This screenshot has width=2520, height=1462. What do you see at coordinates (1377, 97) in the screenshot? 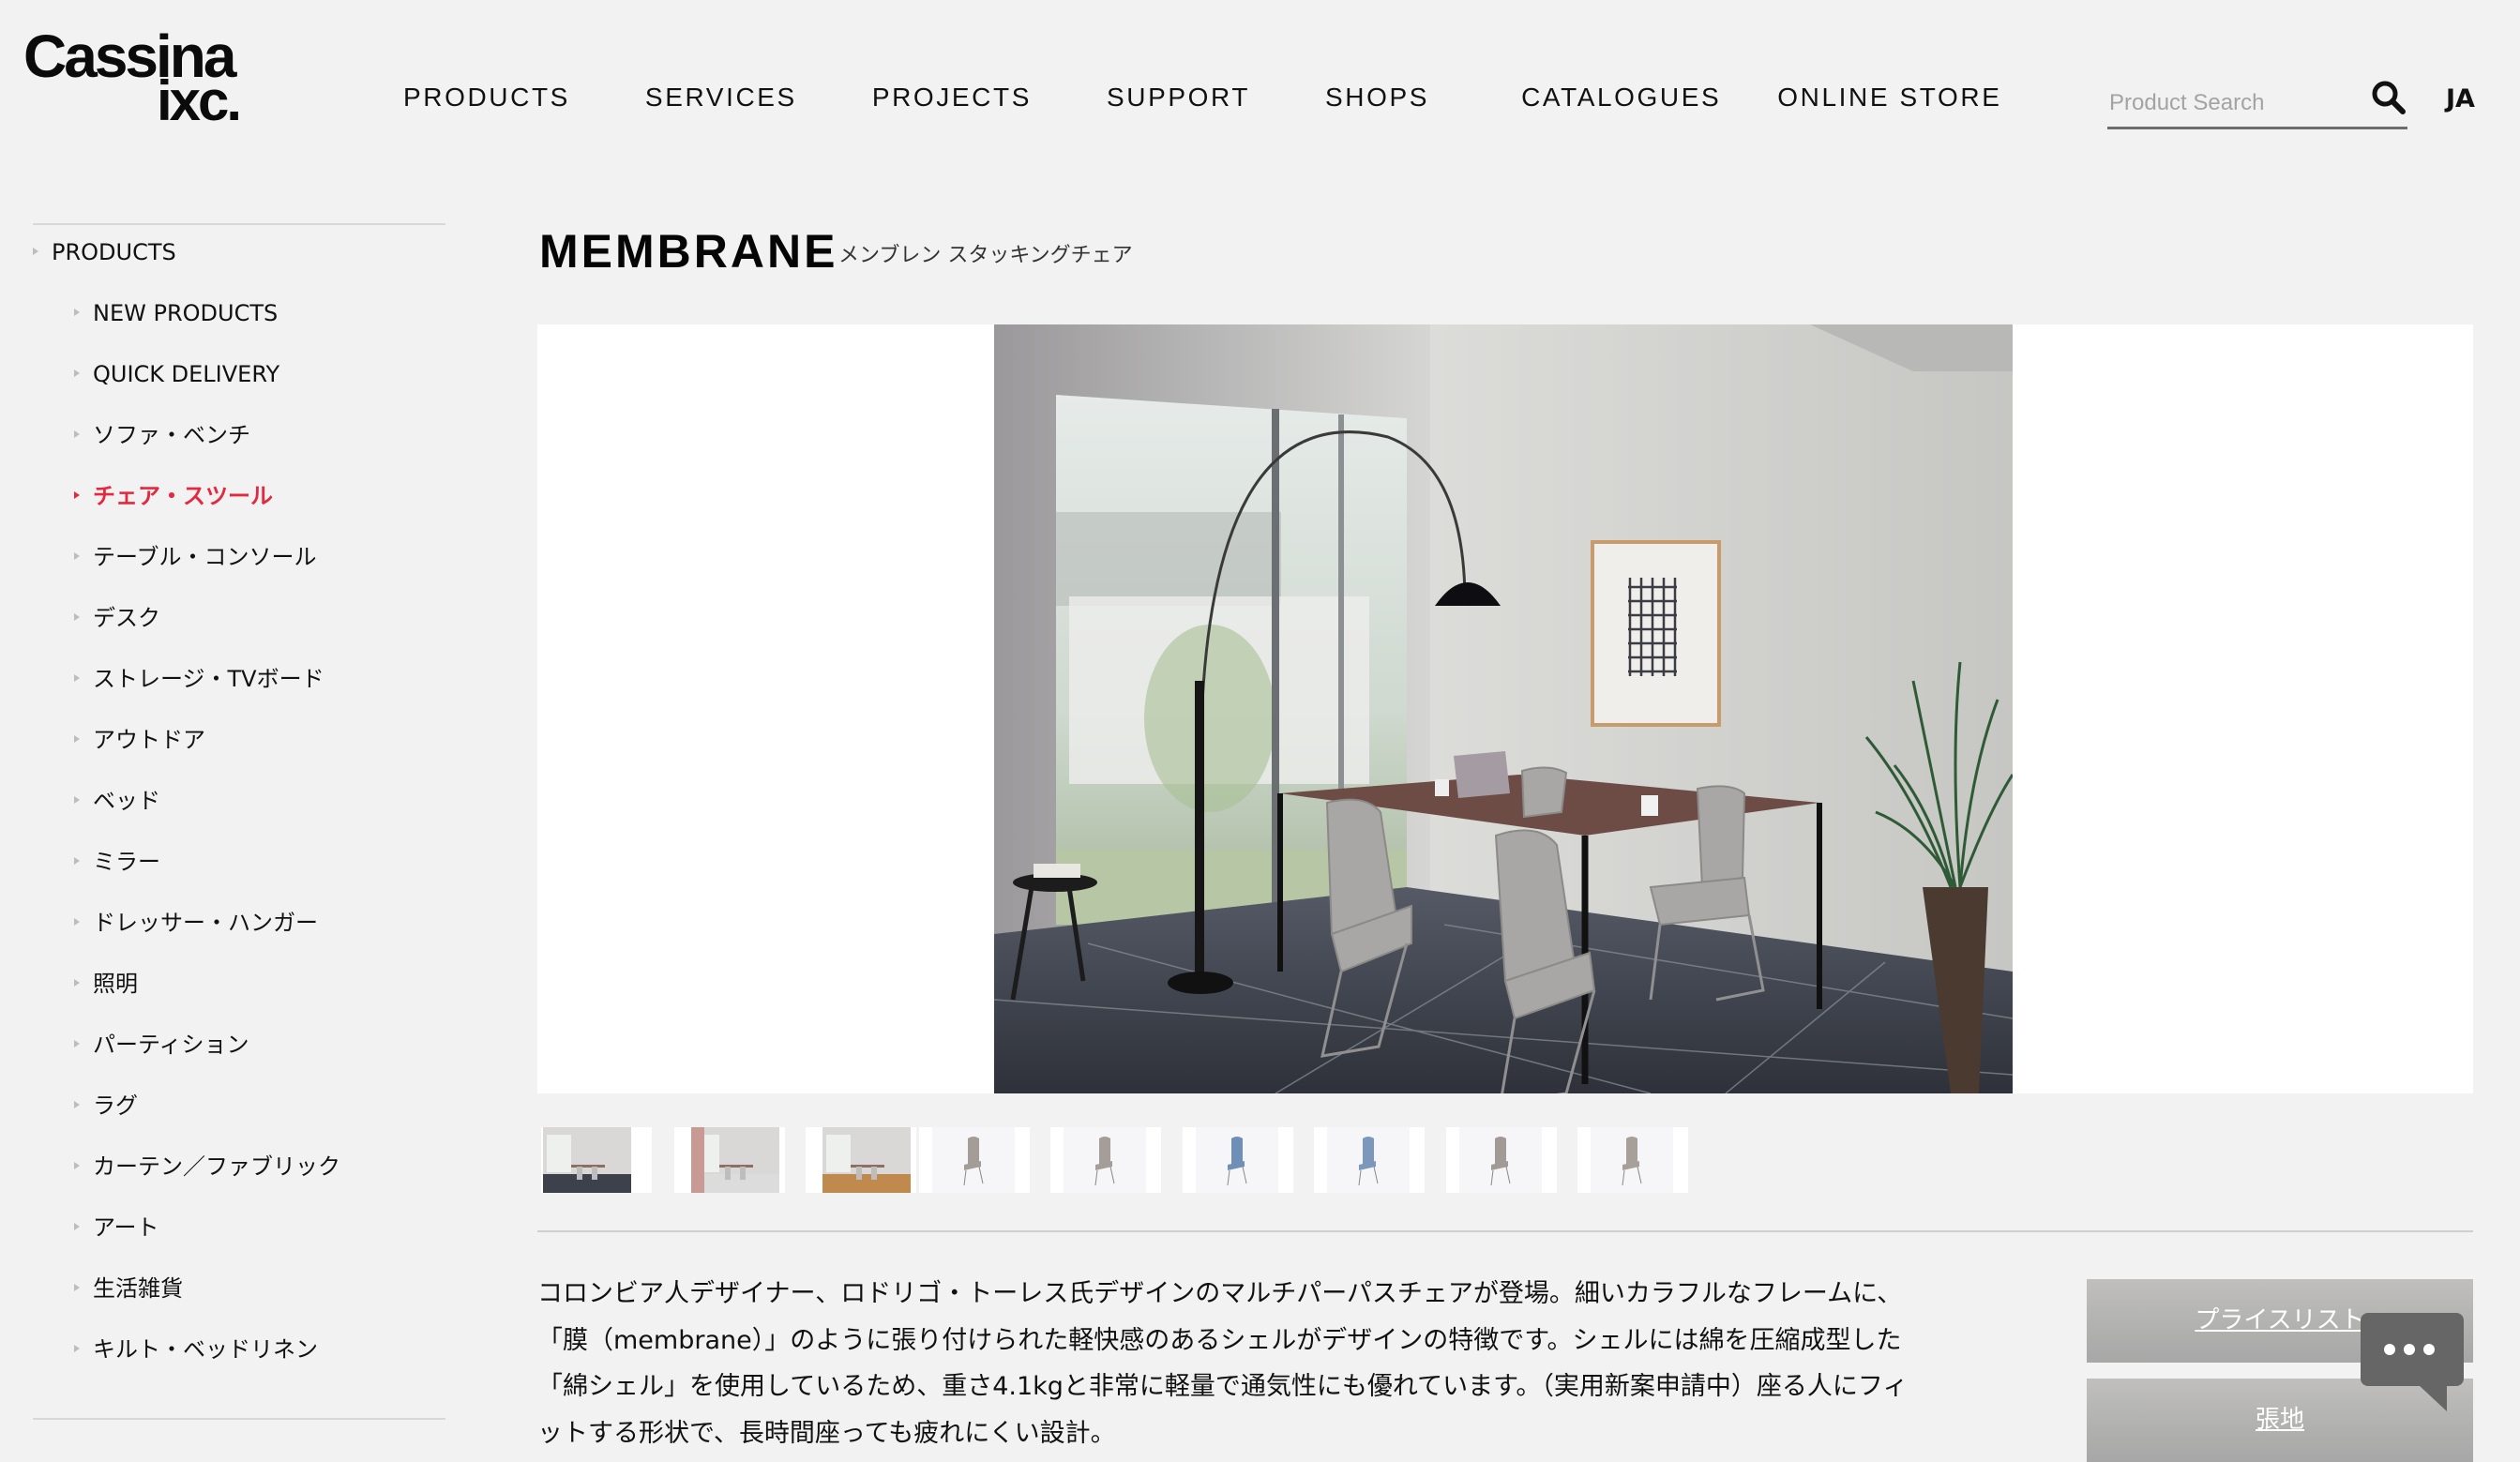
I see `nav-shops: SHOPS` at bounding box center [1377, 97].